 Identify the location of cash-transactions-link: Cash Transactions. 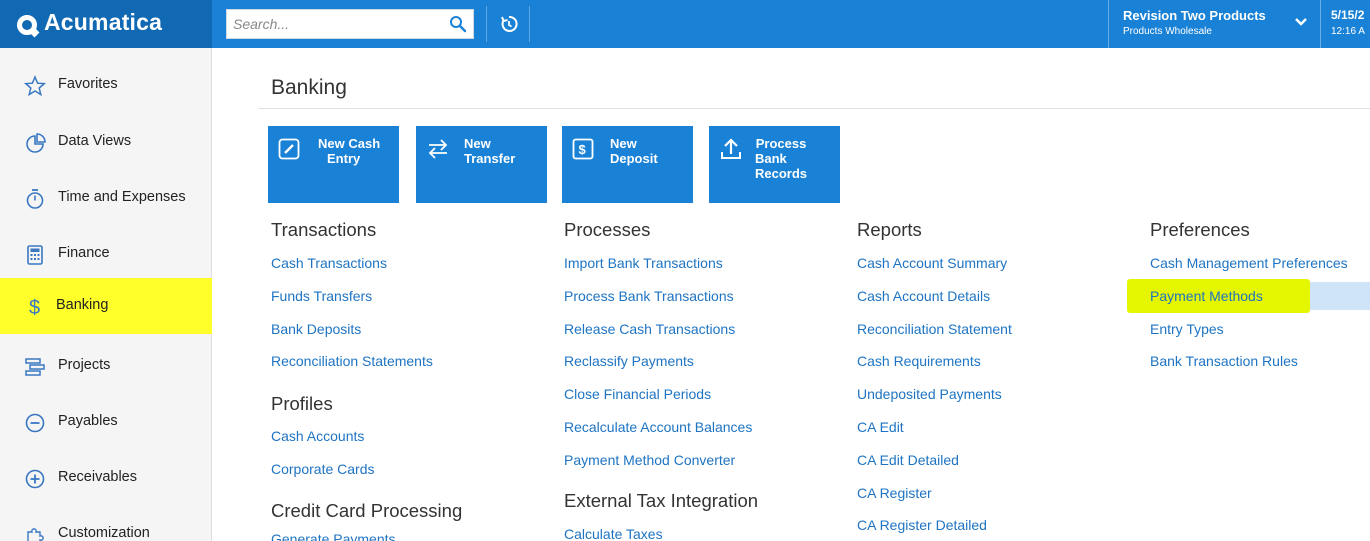
(329, 263).